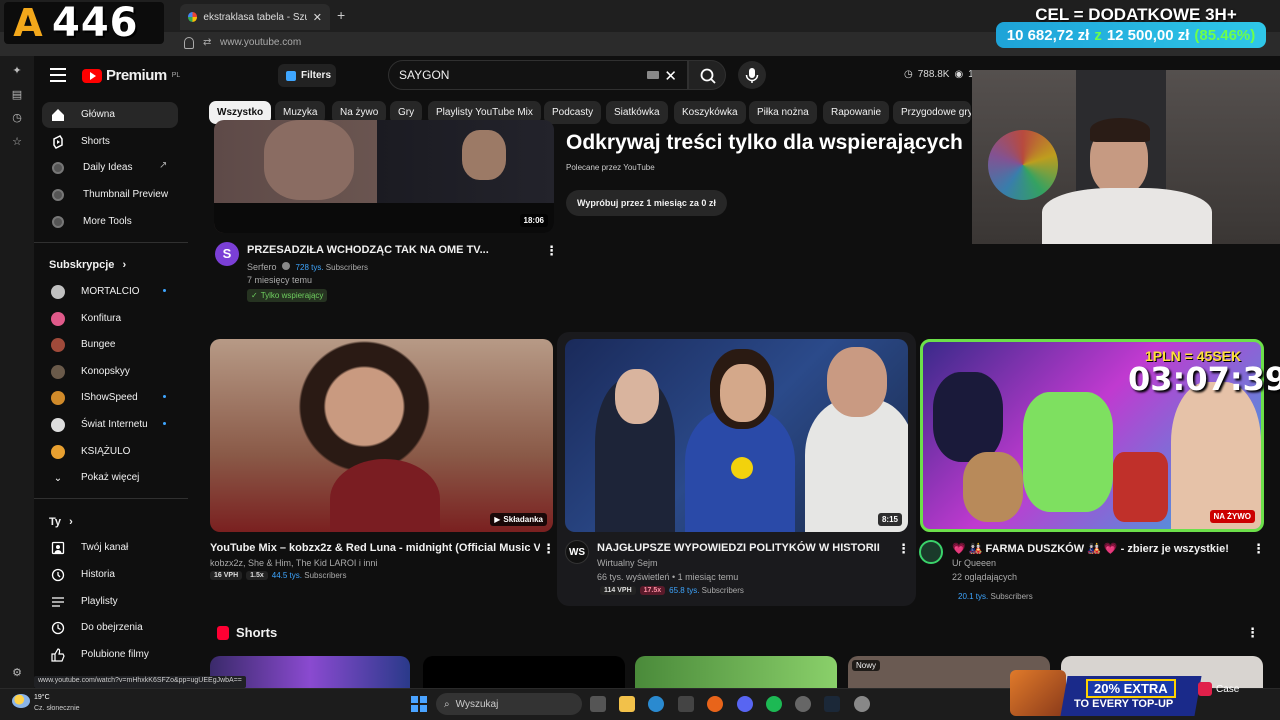 The image size is (1280, 720). Describe the element at coordinates (573, 112) in the screenshot. I see `chip-filter: Podcasty` at that location.